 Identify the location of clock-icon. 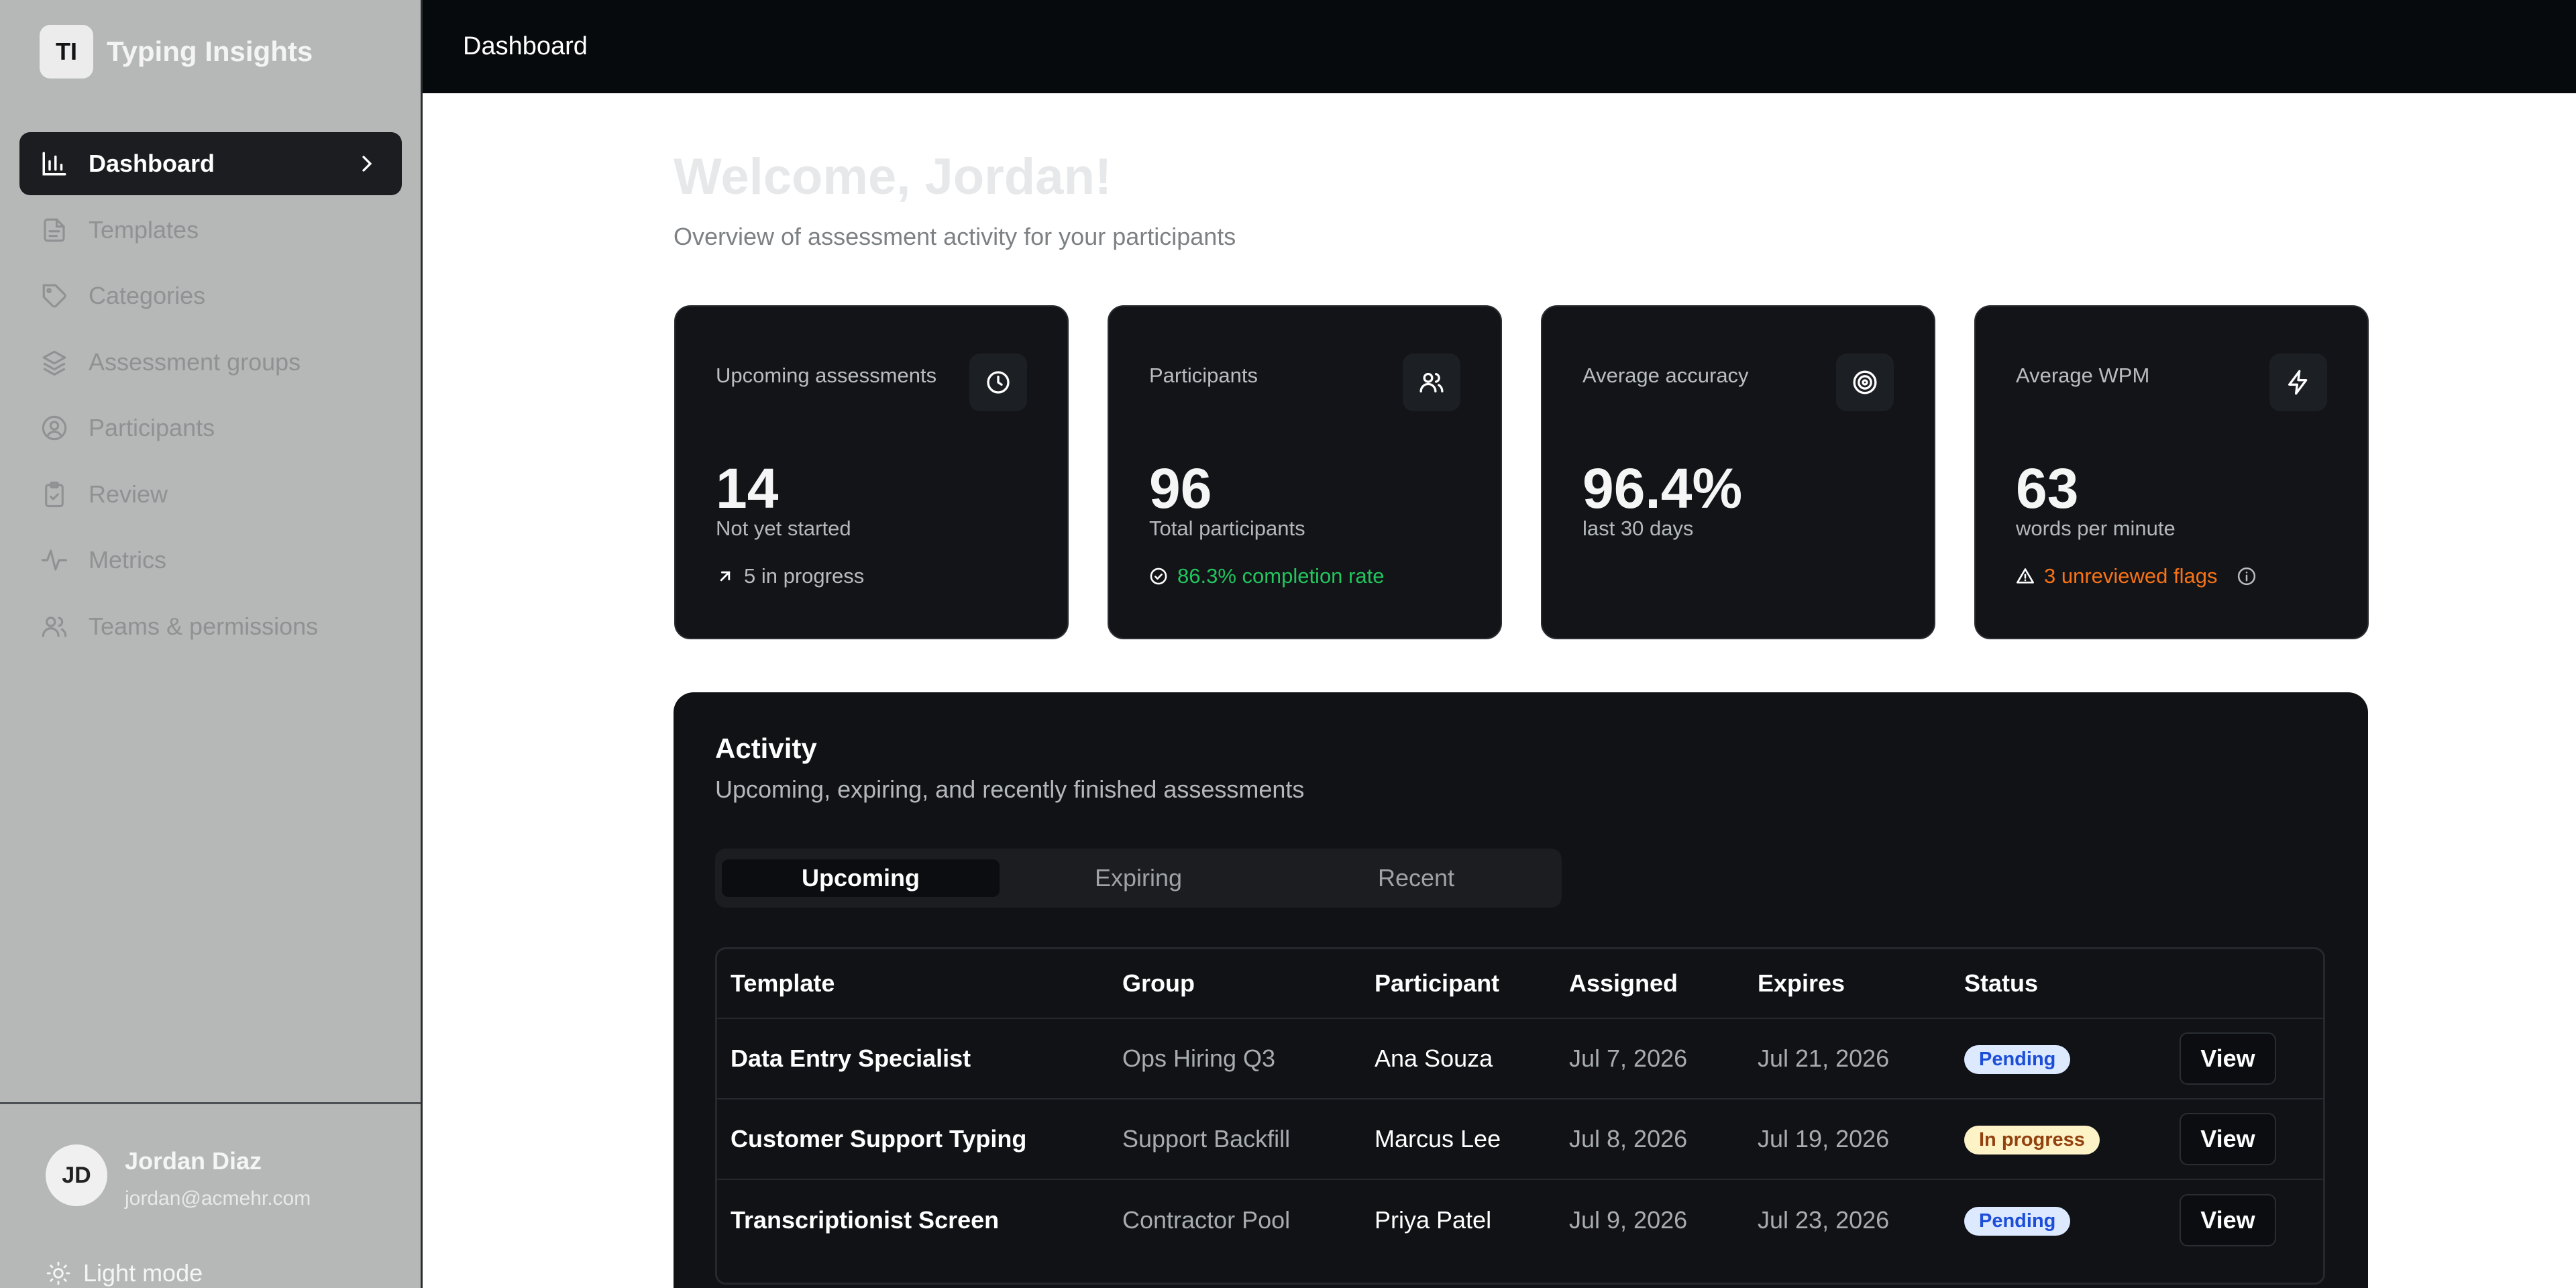
(998, 382).